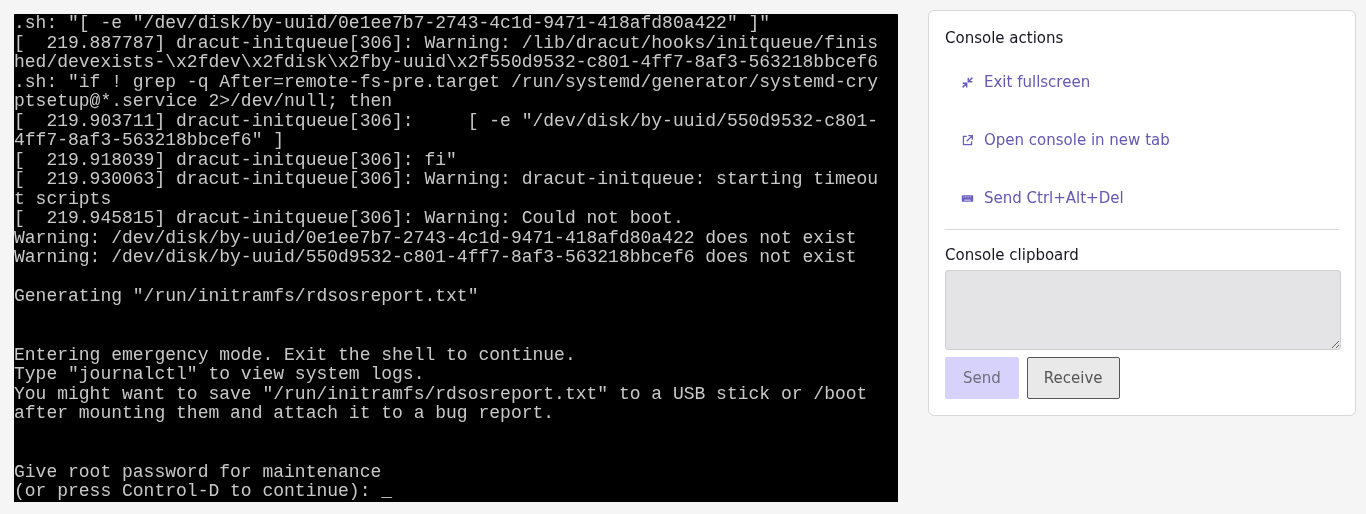 Image resolution: width=1366 pixels, height=514 pixels. Describe the element at coordinates (1065, 140) in the screenshot. I see `action-link: Open console in new tab` at that location.